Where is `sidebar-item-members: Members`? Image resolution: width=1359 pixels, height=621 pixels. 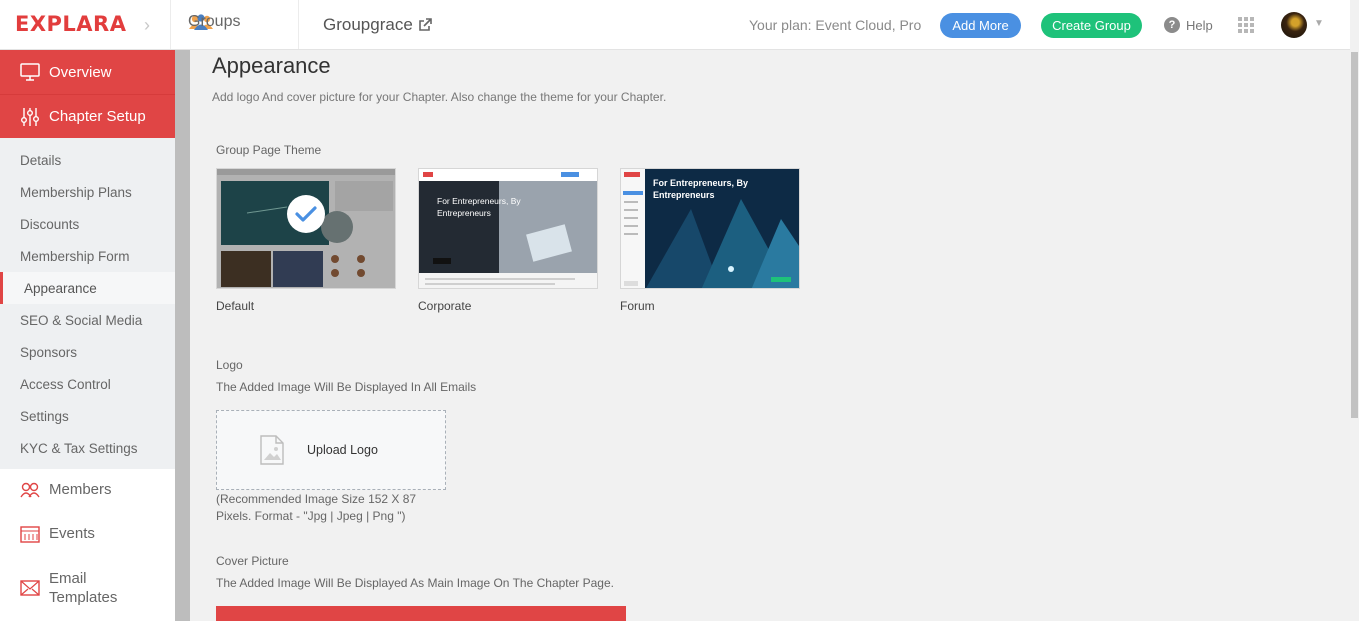 sidebar-item-members: Members is located at coordinates (87, 491).